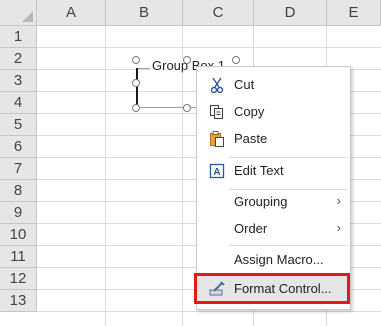  Describe the element at coordinates (18, 191) in the screenshot. I see `row-header-8: 8` at that location.